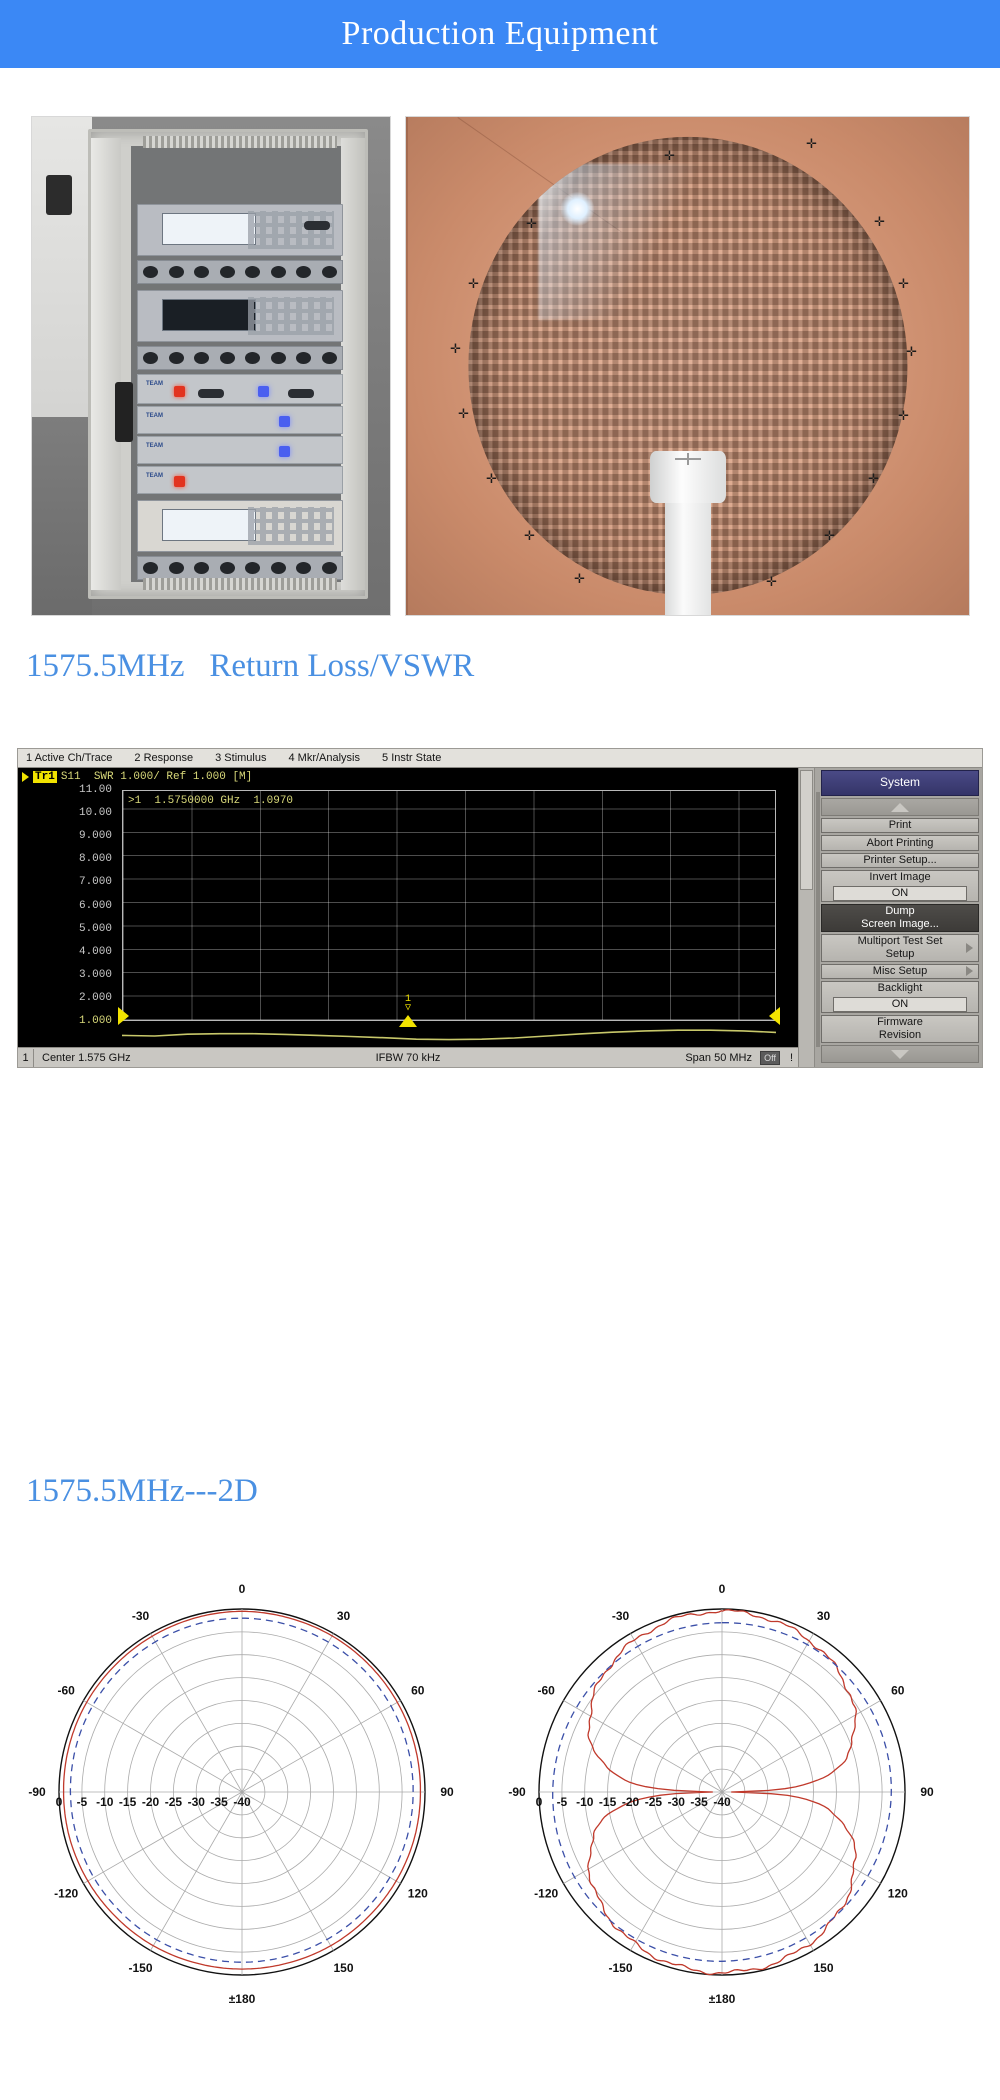 This screenshot has height=2100, width=1000. What do you see at coordinates (67, 1691) in the screenshot?
I see `polar-angle-label: -60` at bounding box center [67, 1691].